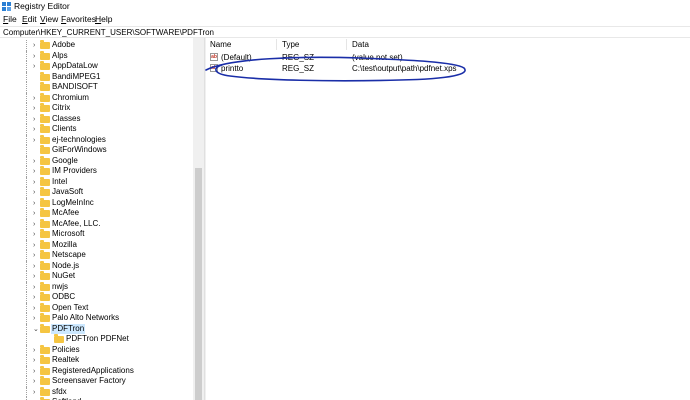  I want to click on hand-drawn-circle-annotation, so click(335, 69).